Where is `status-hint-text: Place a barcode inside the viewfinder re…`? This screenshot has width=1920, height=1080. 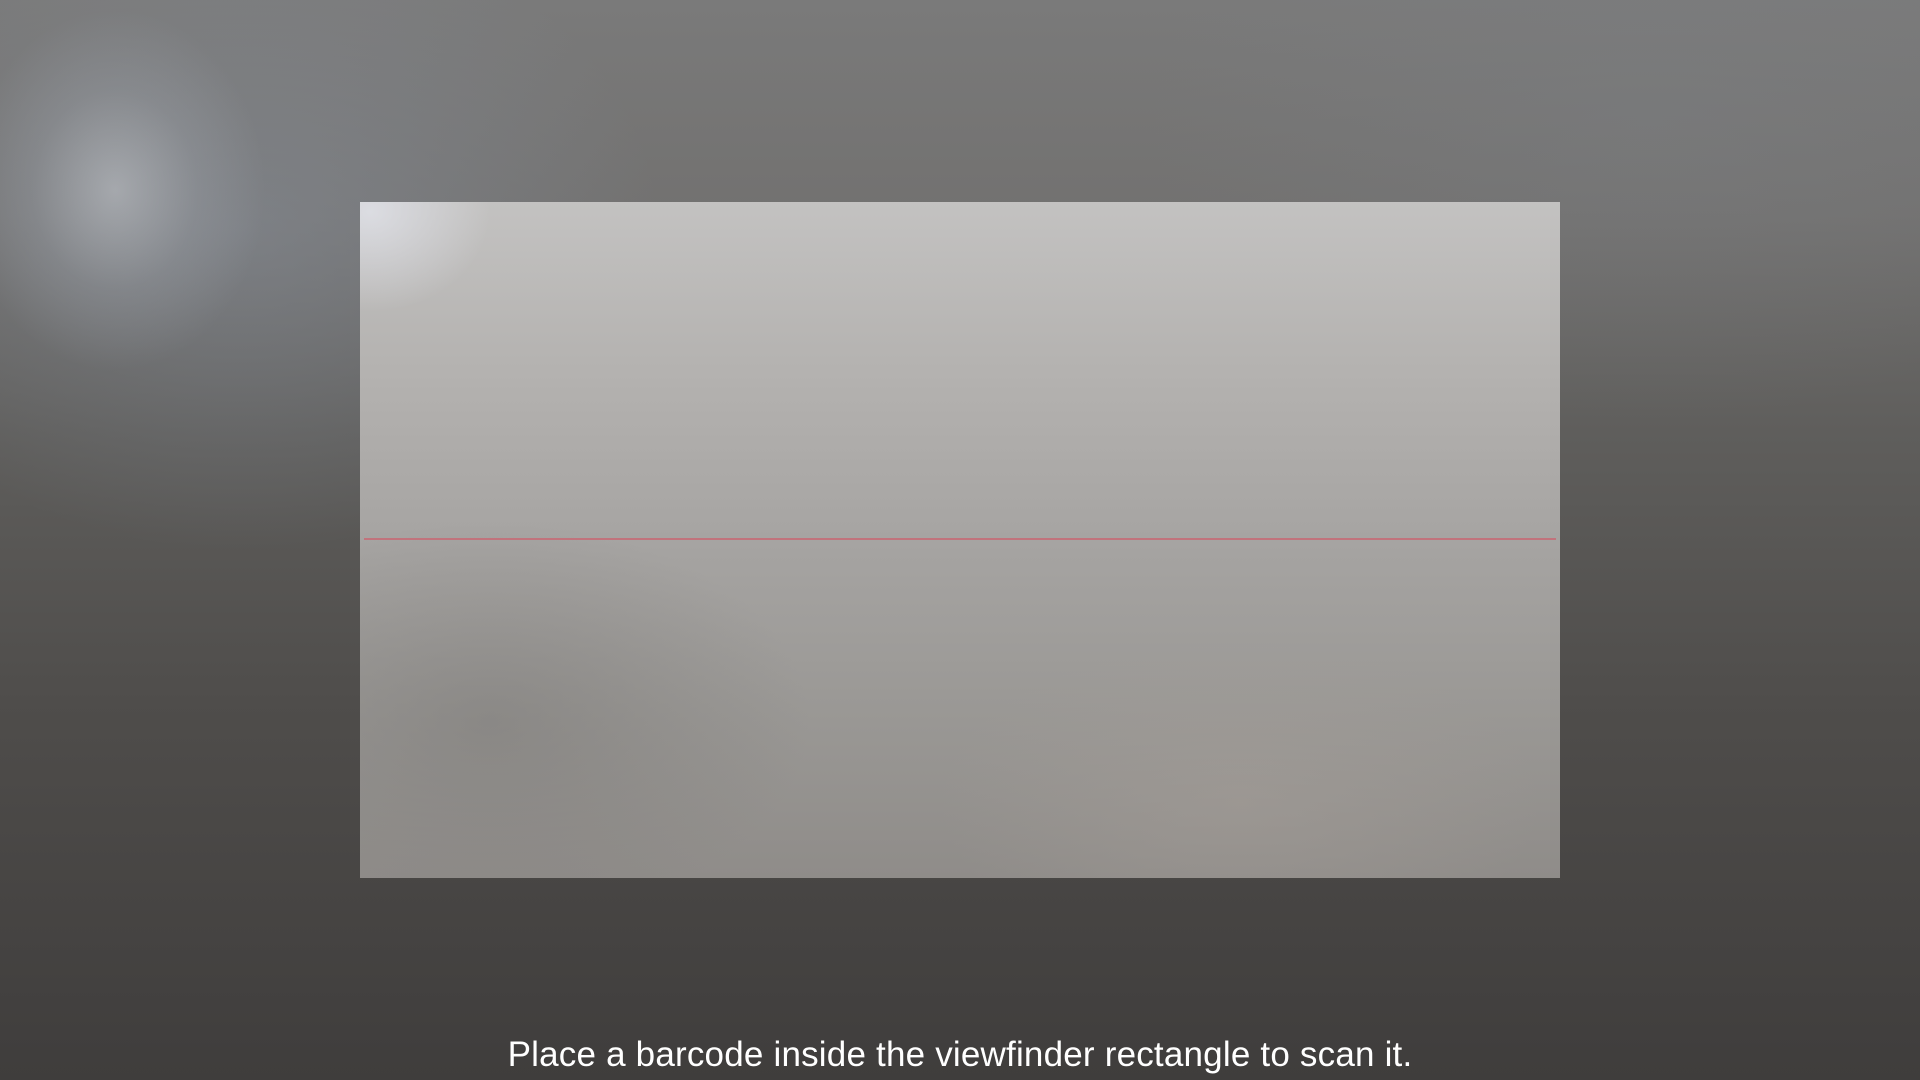
status-hint-text: Place a barcode inside the viewfinder re… is located at coordinates (960, 1054).